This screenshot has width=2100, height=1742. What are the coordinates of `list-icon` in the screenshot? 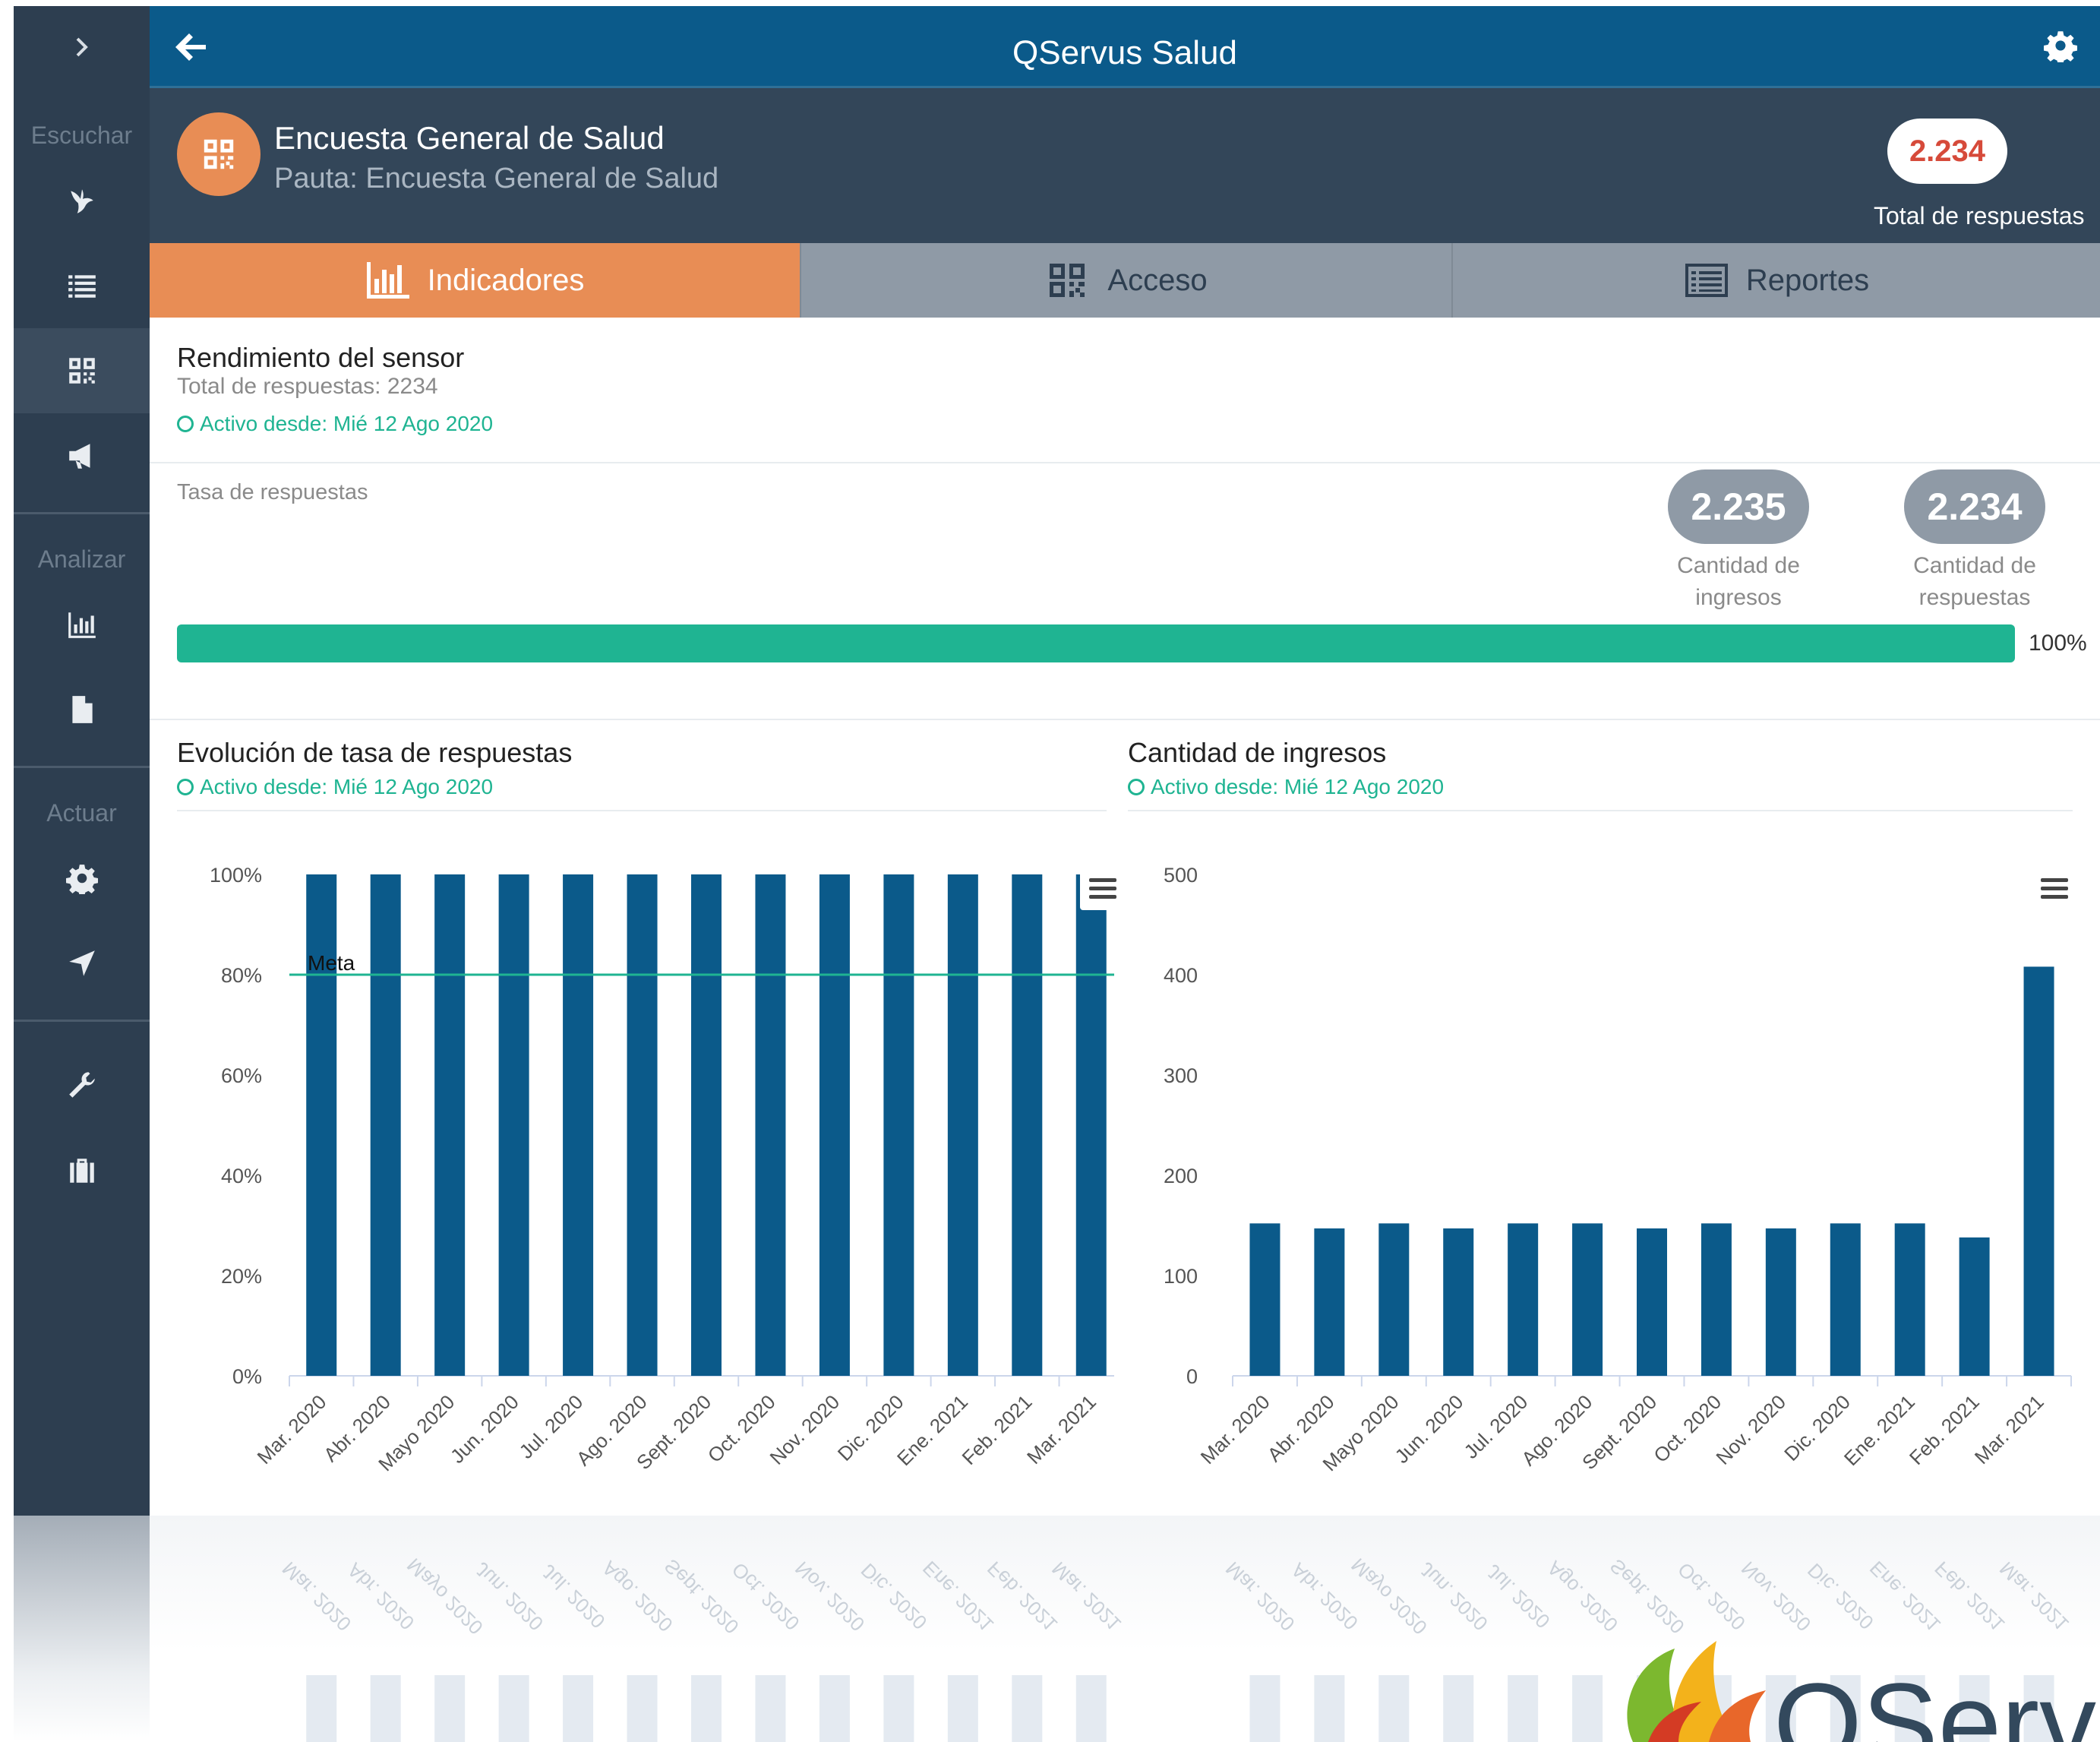 It's located at (82, 286).